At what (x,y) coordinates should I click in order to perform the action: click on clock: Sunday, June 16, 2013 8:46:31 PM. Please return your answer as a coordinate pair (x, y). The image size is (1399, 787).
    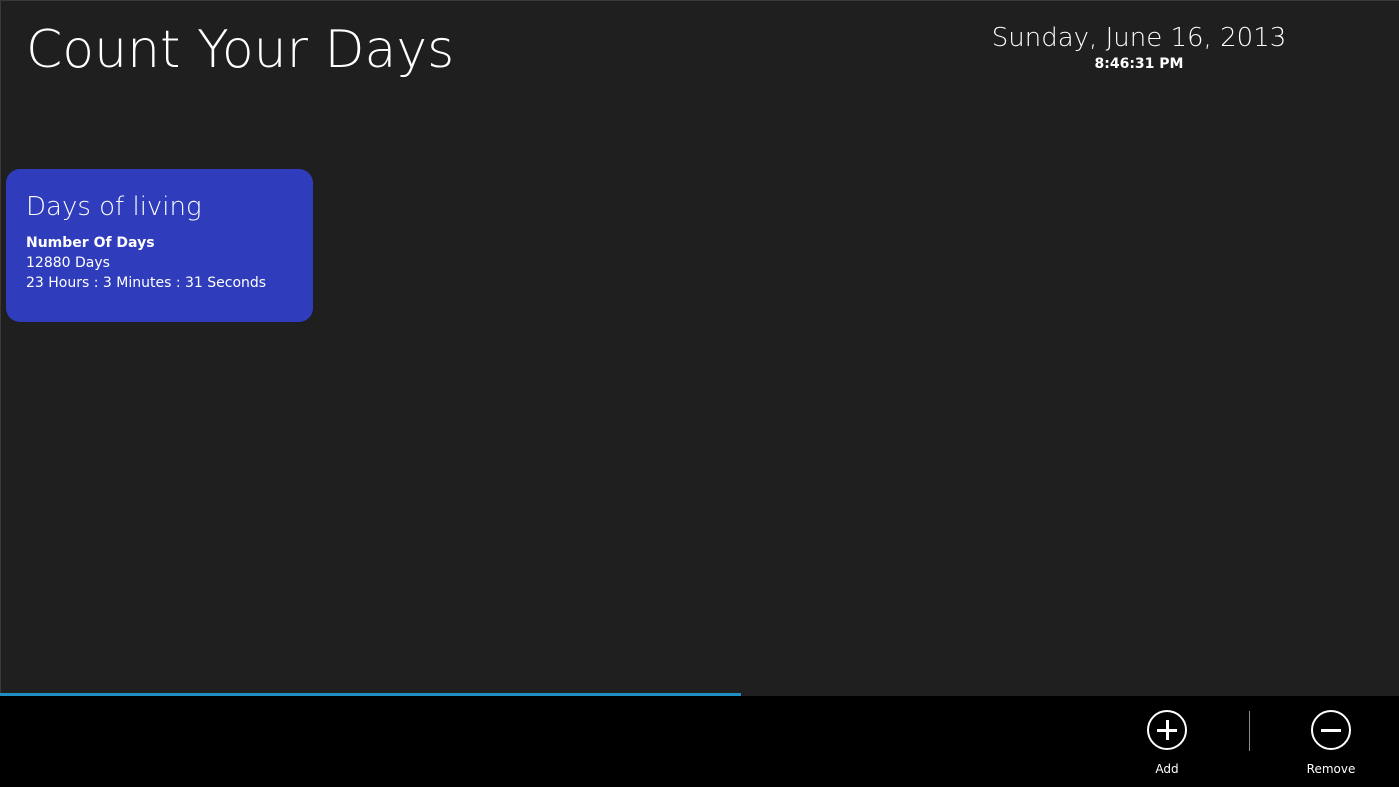
    Looking at the image, I should click on (1139, 47).